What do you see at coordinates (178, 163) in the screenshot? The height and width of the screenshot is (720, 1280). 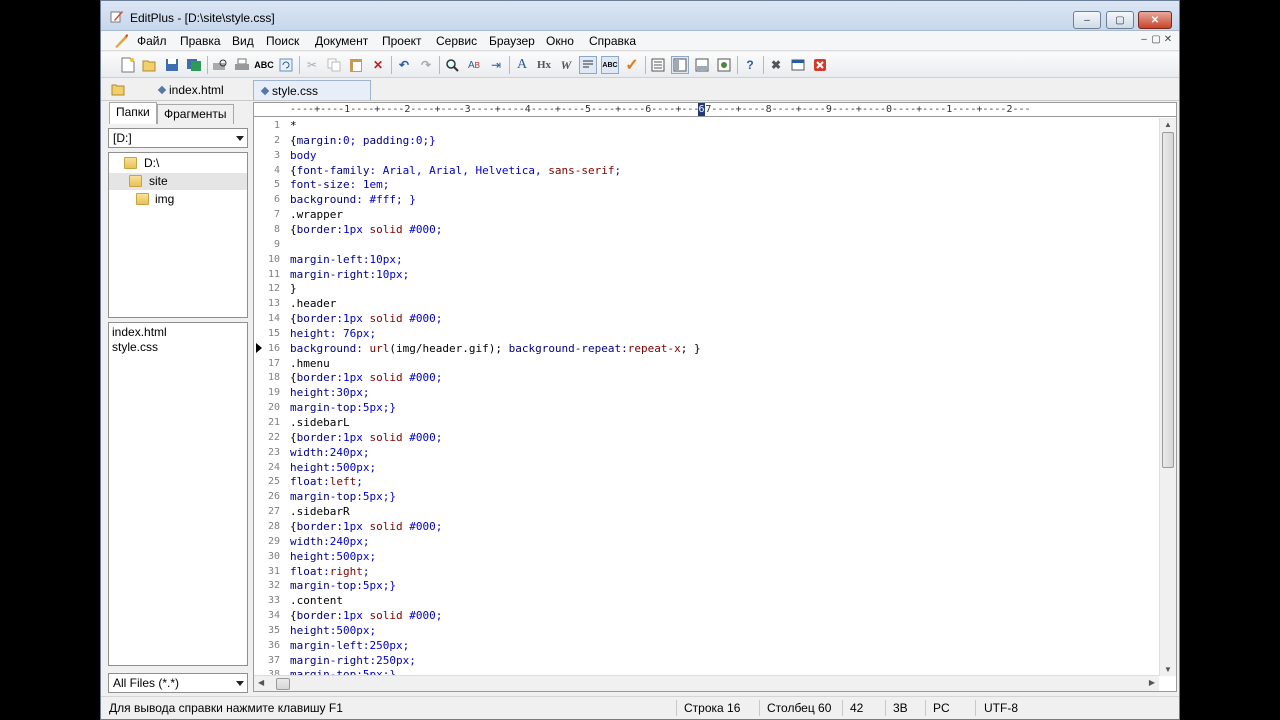 I see `folder-item-d: D:\` at bounding box center [178, 163].